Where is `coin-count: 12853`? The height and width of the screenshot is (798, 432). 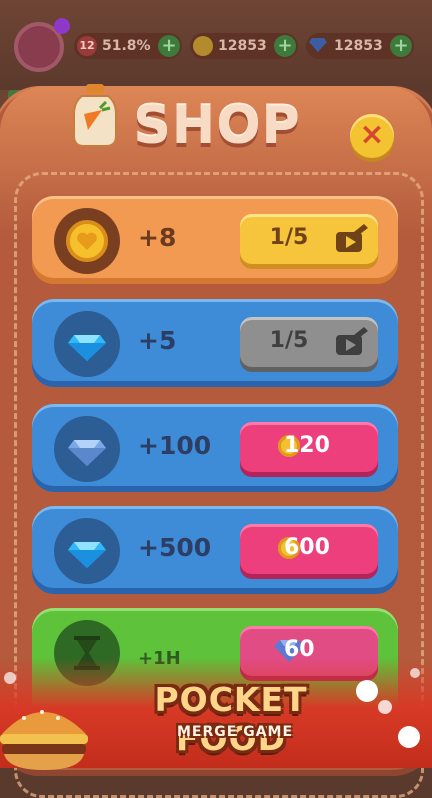 coin-count: 12853 is located at coordinates (242, 46).